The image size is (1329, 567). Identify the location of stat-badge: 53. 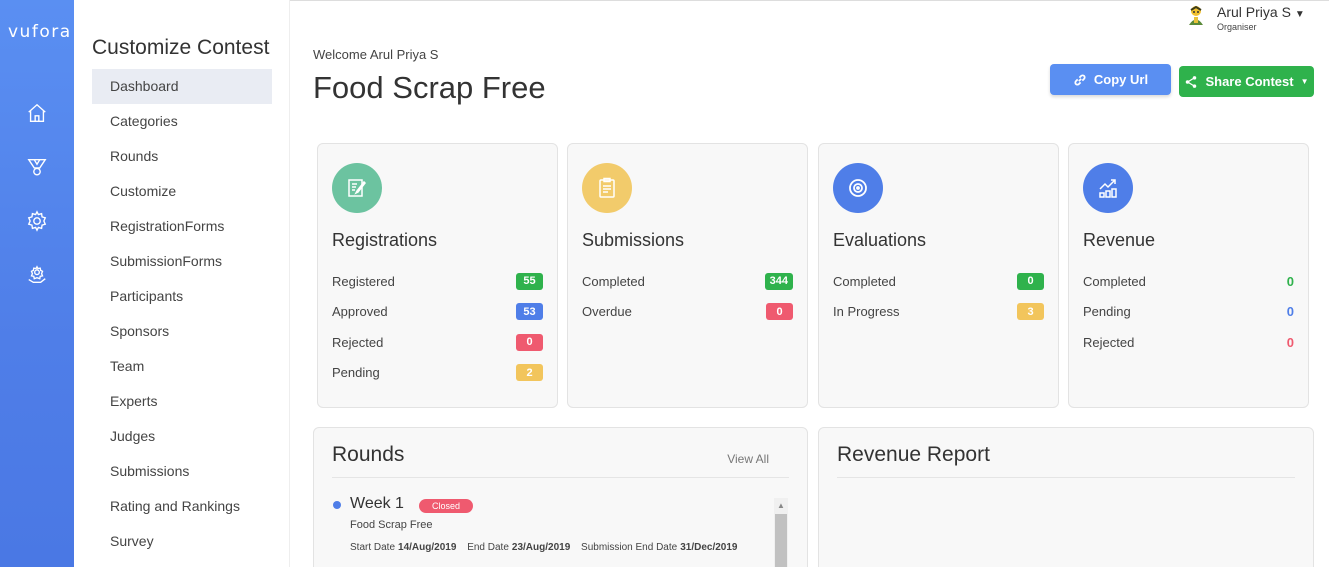
(529, 312).